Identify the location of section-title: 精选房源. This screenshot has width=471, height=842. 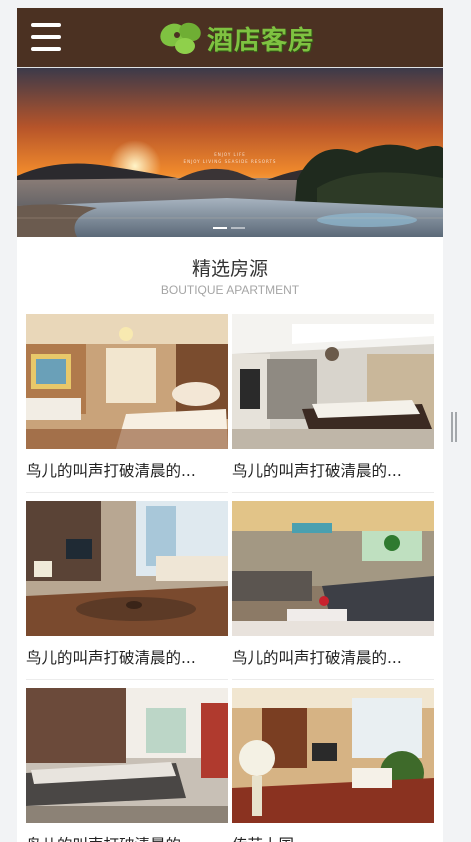
(229, 269).